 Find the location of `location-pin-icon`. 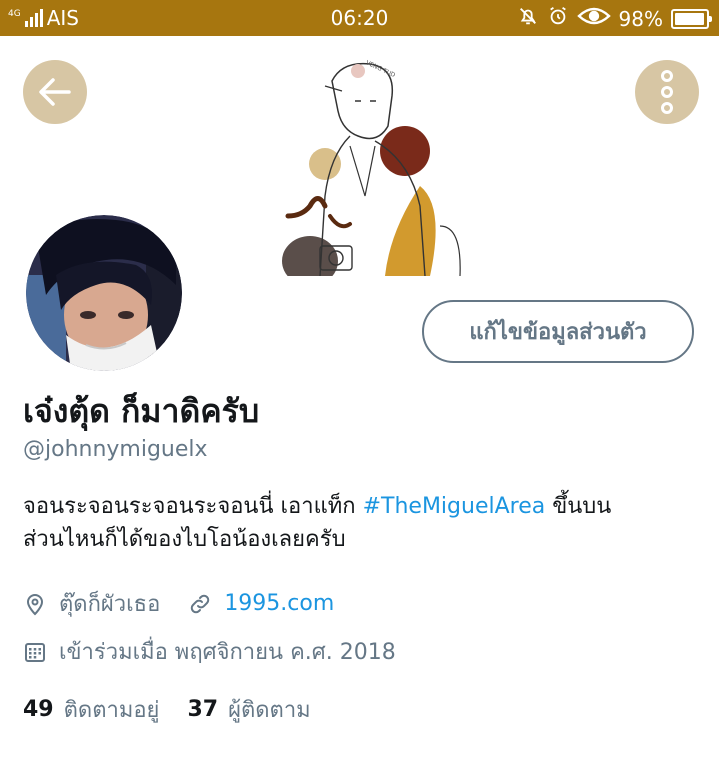

location-pin-icon is located at coordinates (35, 604).